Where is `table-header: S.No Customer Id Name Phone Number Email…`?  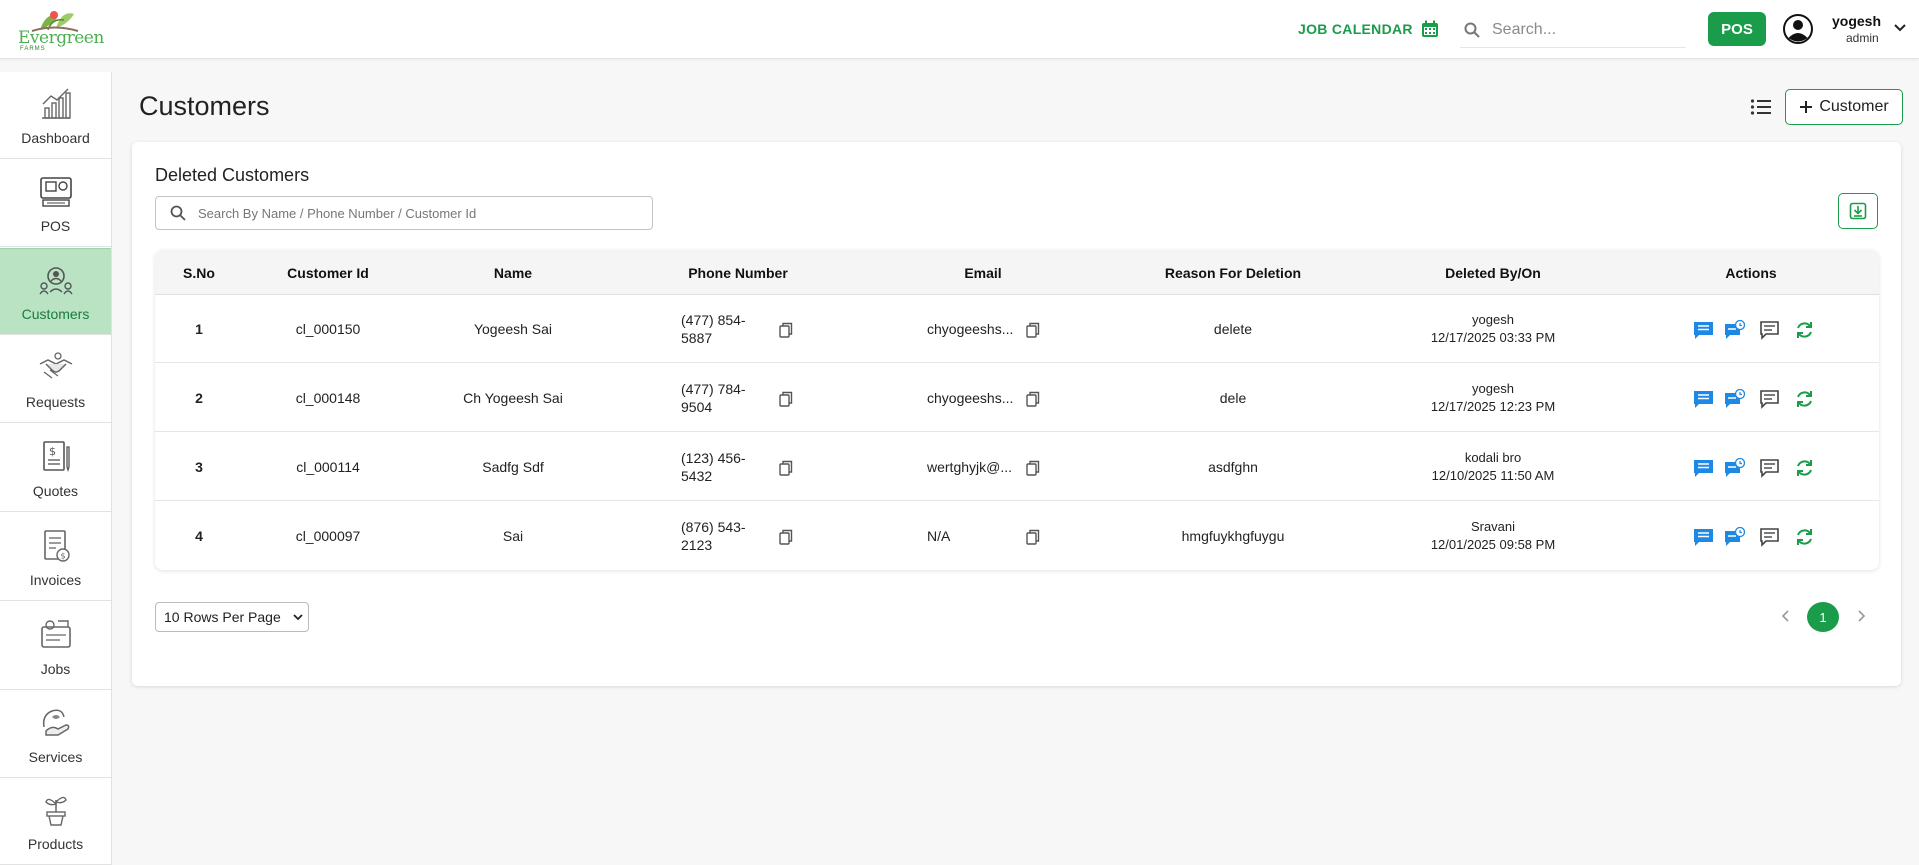 table-header: S.No Customer Id Name Phone Number Email… is located at coordinates (1017, 272).